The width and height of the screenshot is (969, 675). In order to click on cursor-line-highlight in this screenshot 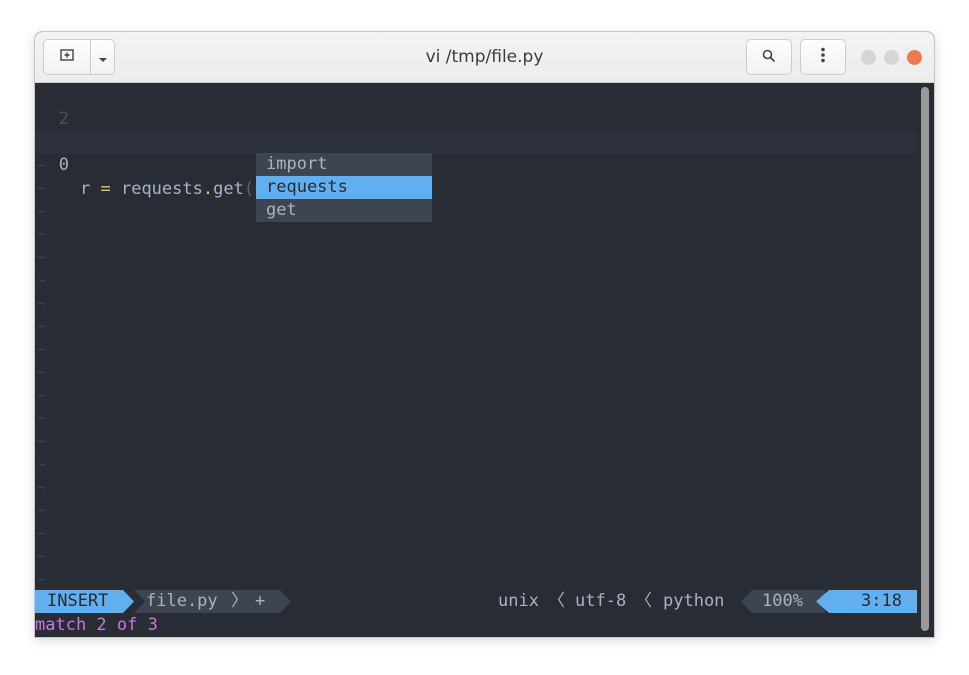, I will do `click(476, 142)`.